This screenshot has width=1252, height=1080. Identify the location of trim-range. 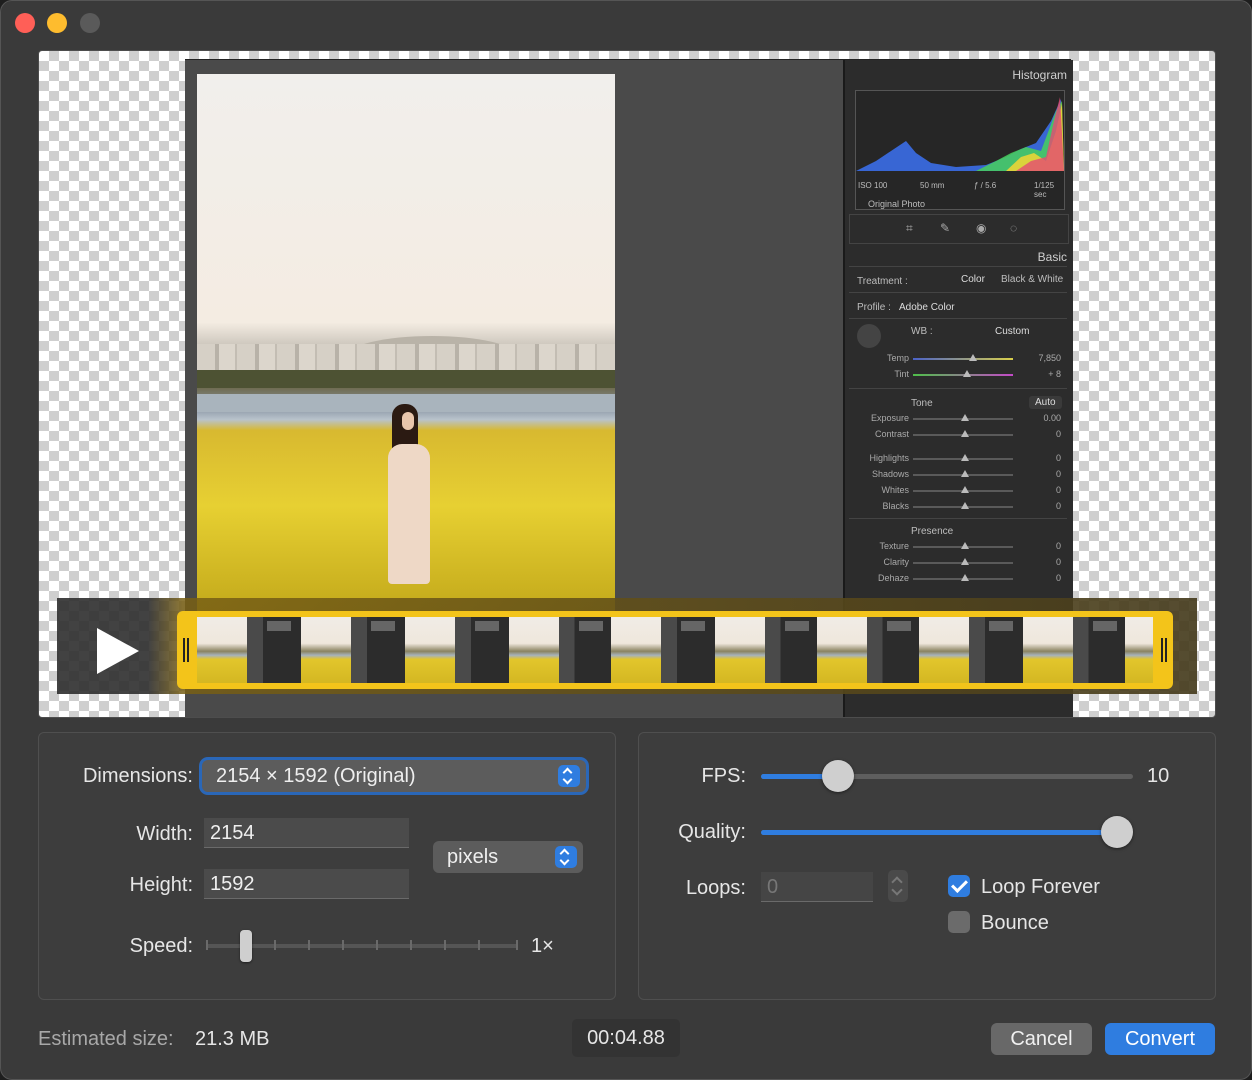
(675, 650).